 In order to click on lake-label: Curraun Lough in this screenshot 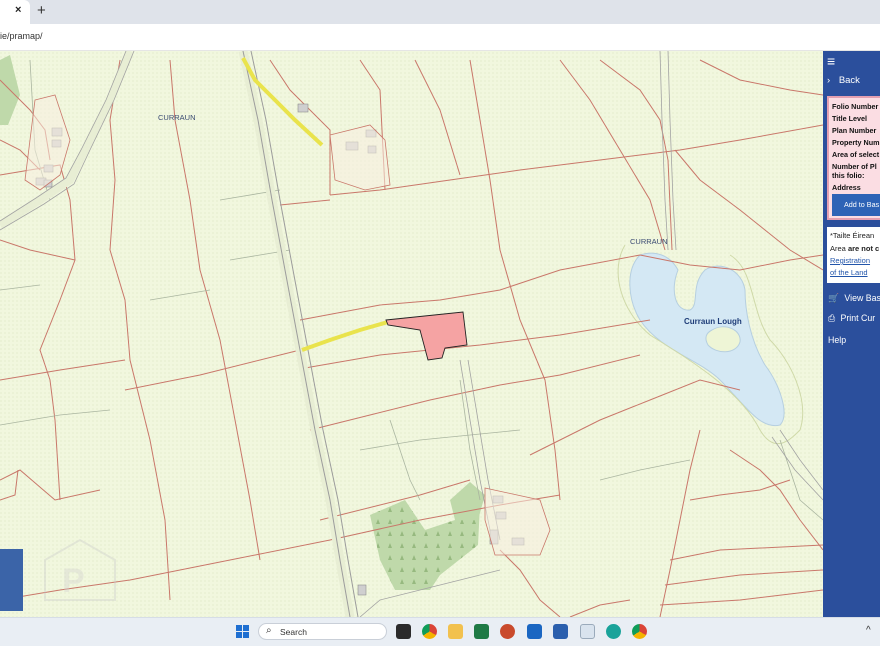, I will do `click(713, 321)`.